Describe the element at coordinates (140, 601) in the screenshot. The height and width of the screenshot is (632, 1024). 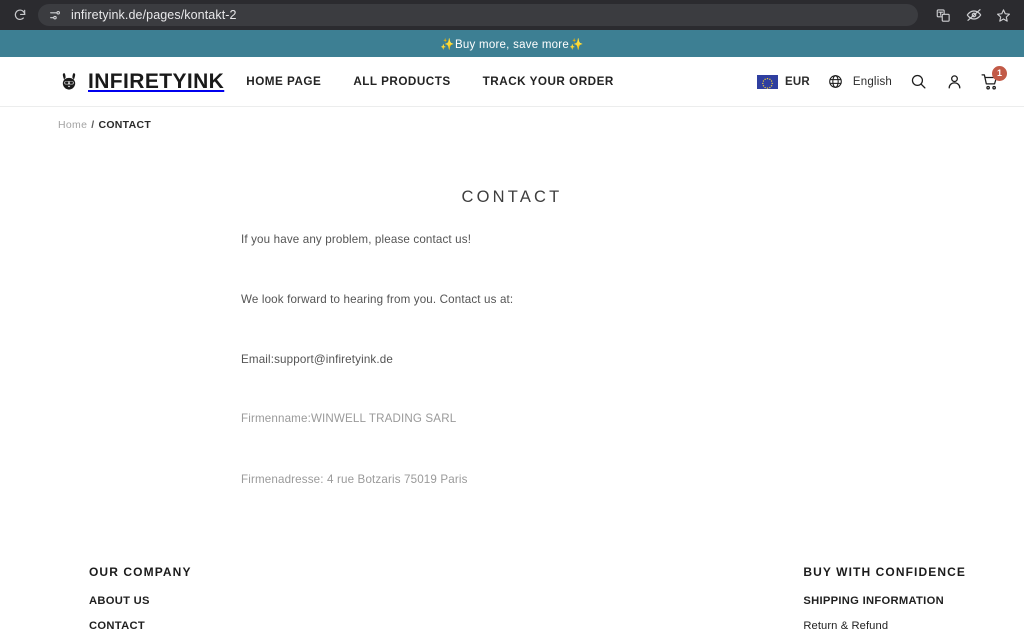
I see `footer-link-about-us: ABOUT US` at that location.